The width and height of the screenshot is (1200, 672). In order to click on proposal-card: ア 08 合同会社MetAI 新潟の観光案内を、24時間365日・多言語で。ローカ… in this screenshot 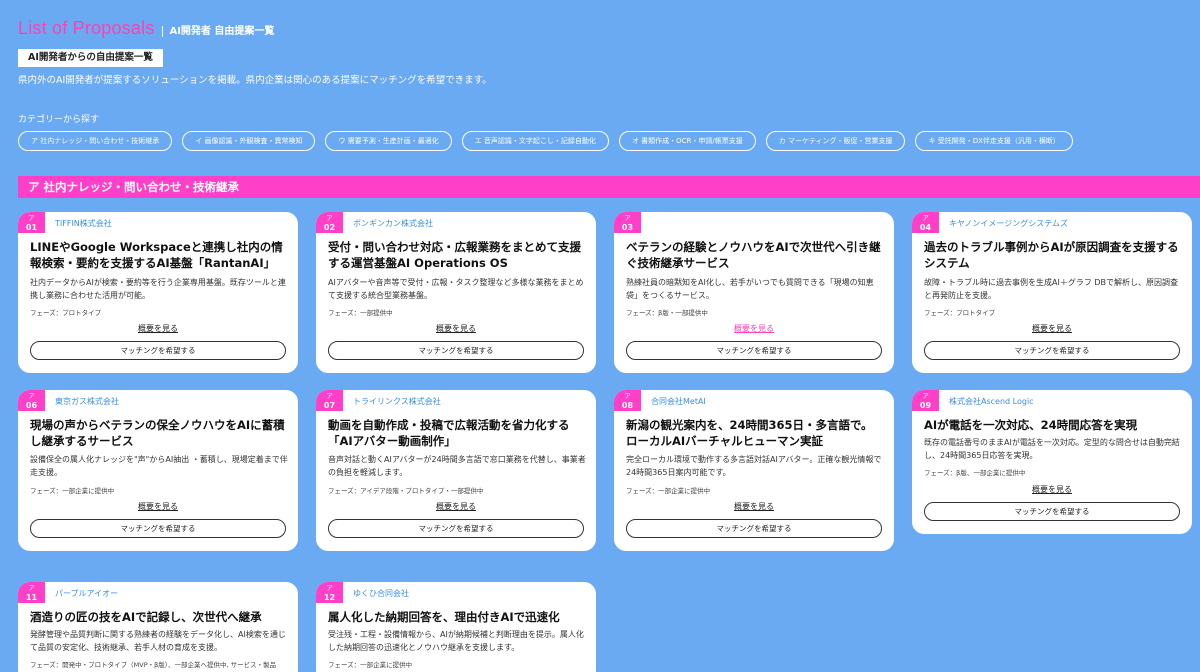, I will do `click(754, 470)`.